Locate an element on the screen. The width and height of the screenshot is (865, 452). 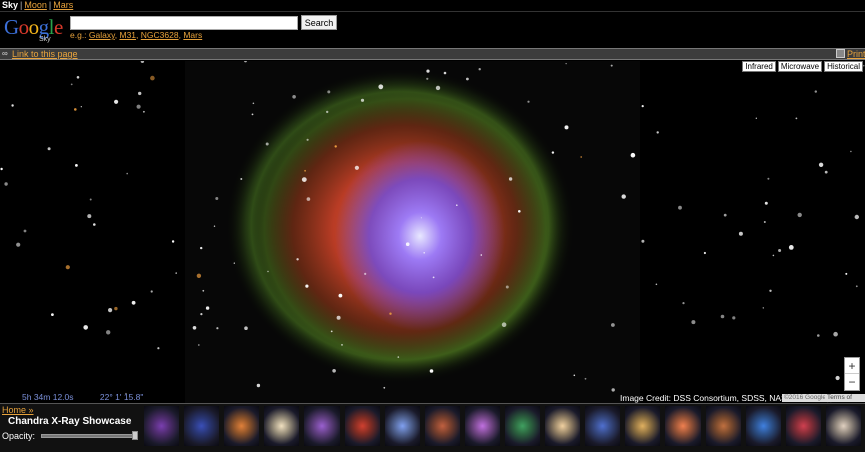
home-link: Home » is located at coordinates (18, 410).